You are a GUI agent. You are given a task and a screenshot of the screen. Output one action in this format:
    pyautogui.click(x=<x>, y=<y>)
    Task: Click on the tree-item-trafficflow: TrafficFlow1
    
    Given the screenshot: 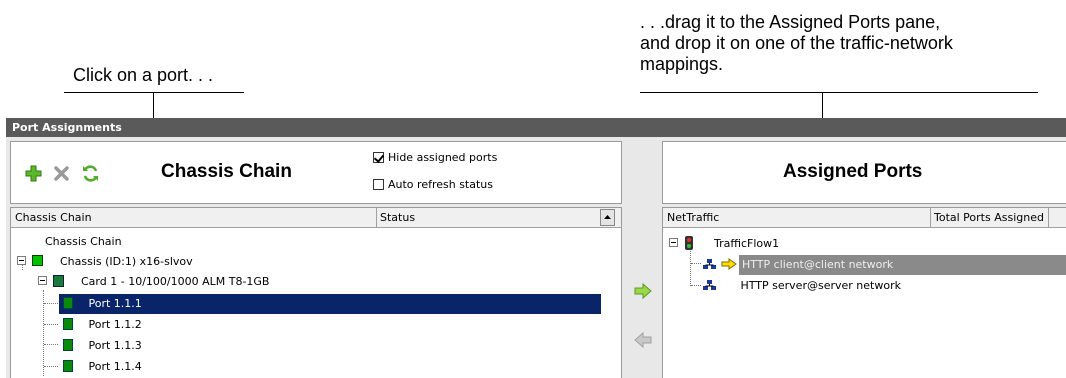 What is the action you would take?
    pyautogui.click(x=724, y=244)
    